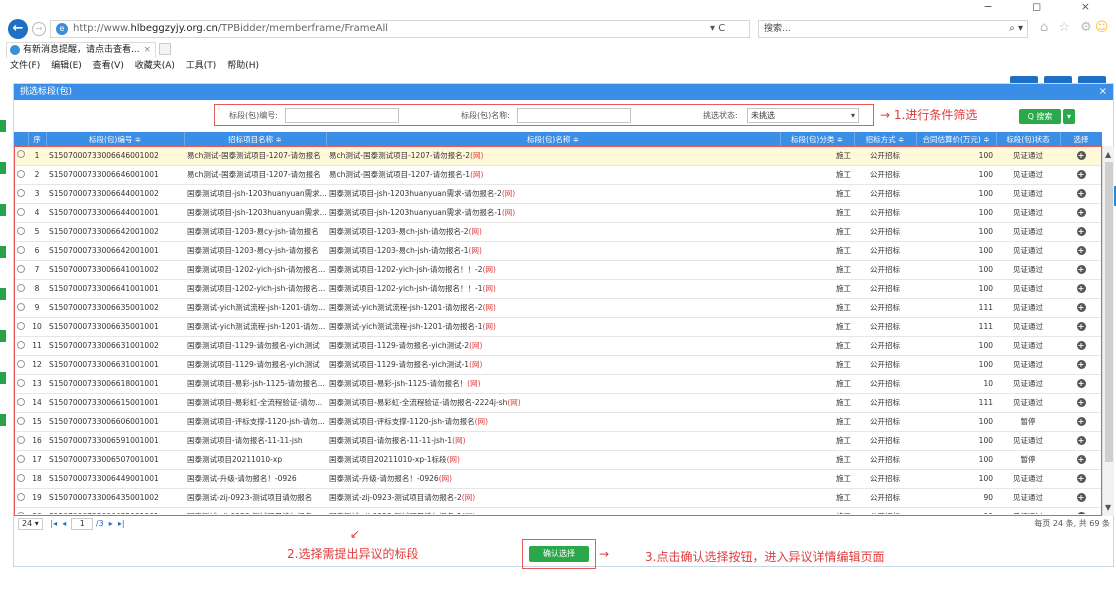 The height and width of the screenshot is (595, 1116). I want to click on column-header: 标段(包)分类 ≑, so click(817, 139).